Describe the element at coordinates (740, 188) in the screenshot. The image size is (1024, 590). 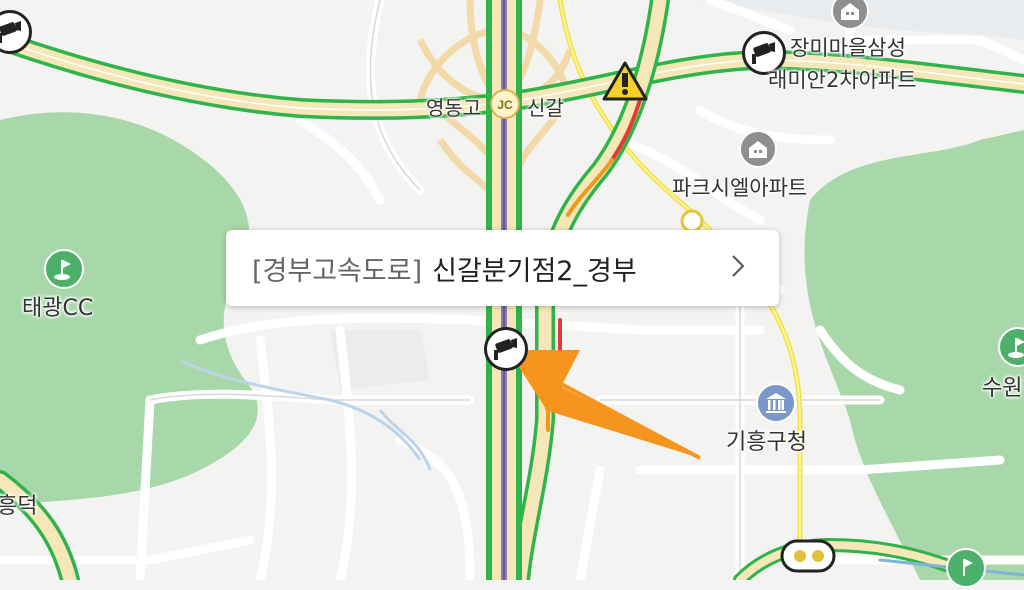
I see `apartment-label: 파크시엘아파트` at that location.